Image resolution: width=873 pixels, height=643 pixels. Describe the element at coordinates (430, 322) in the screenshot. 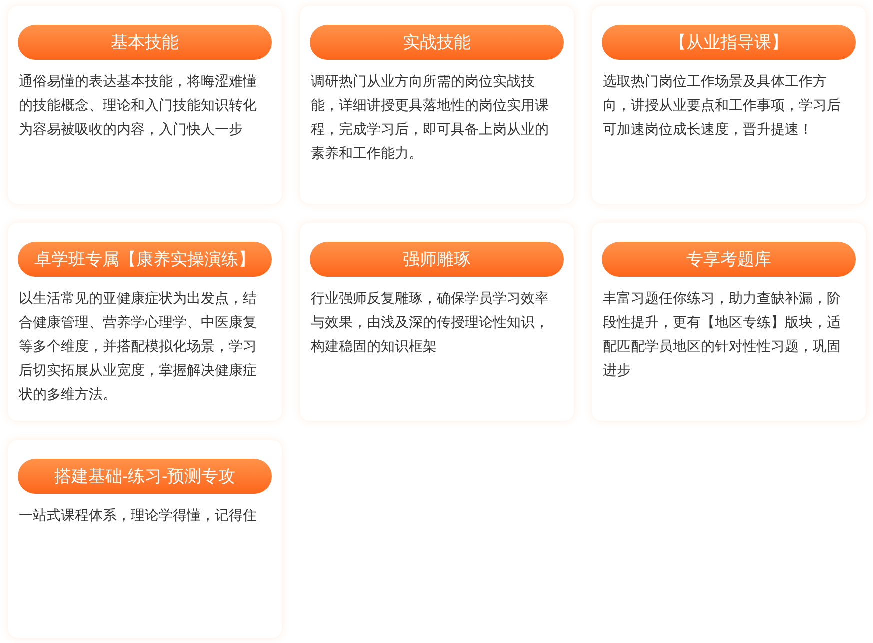

I see `card-description: 行业强师反复雕琢，确保学员学习效率与效果，由浅及深的传授理论性知识，构建稳固的知识框架` at that location.